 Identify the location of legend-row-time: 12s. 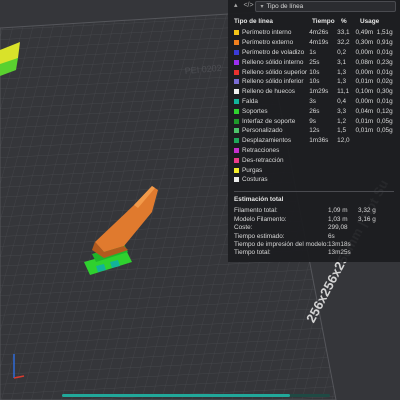
(314, 131).